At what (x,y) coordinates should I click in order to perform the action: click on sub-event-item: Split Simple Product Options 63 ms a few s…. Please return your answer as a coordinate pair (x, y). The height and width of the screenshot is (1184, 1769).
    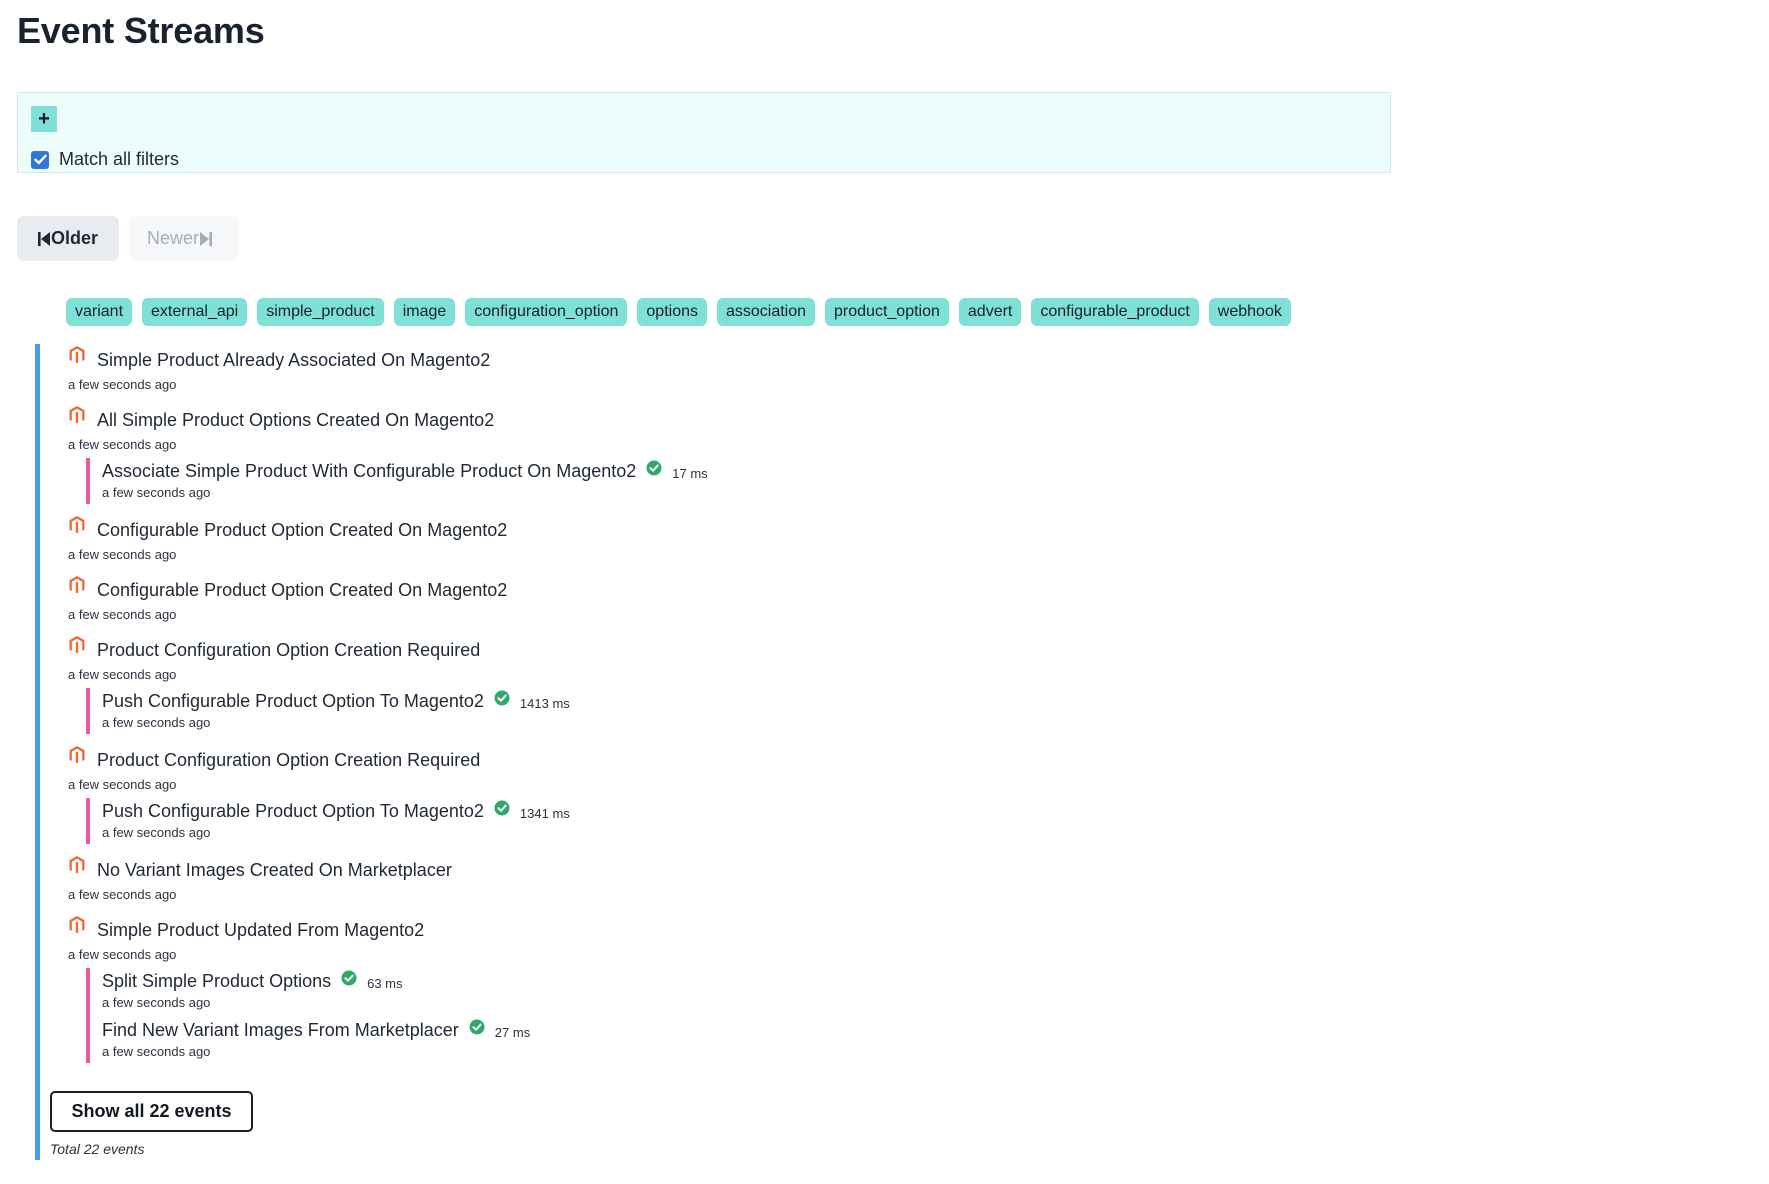
    Looking at the image, I should click on (585, 991).